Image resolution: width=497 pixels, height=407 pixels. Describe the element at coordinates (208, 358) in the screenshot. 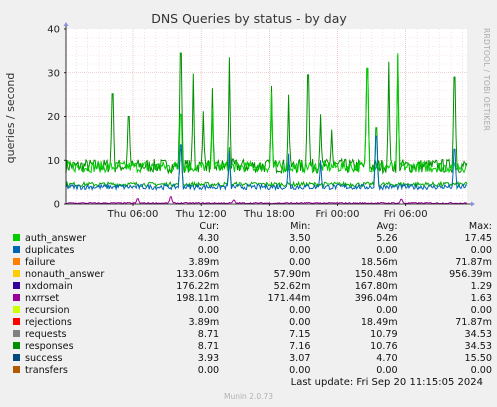

I see `legend-cur-value: 3.93` at that location.